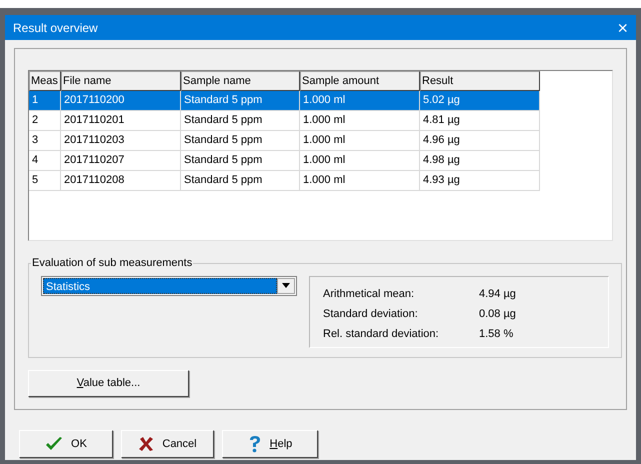 The image size is (641, 464). I want to click on column-header: File name, so click(121, 81).